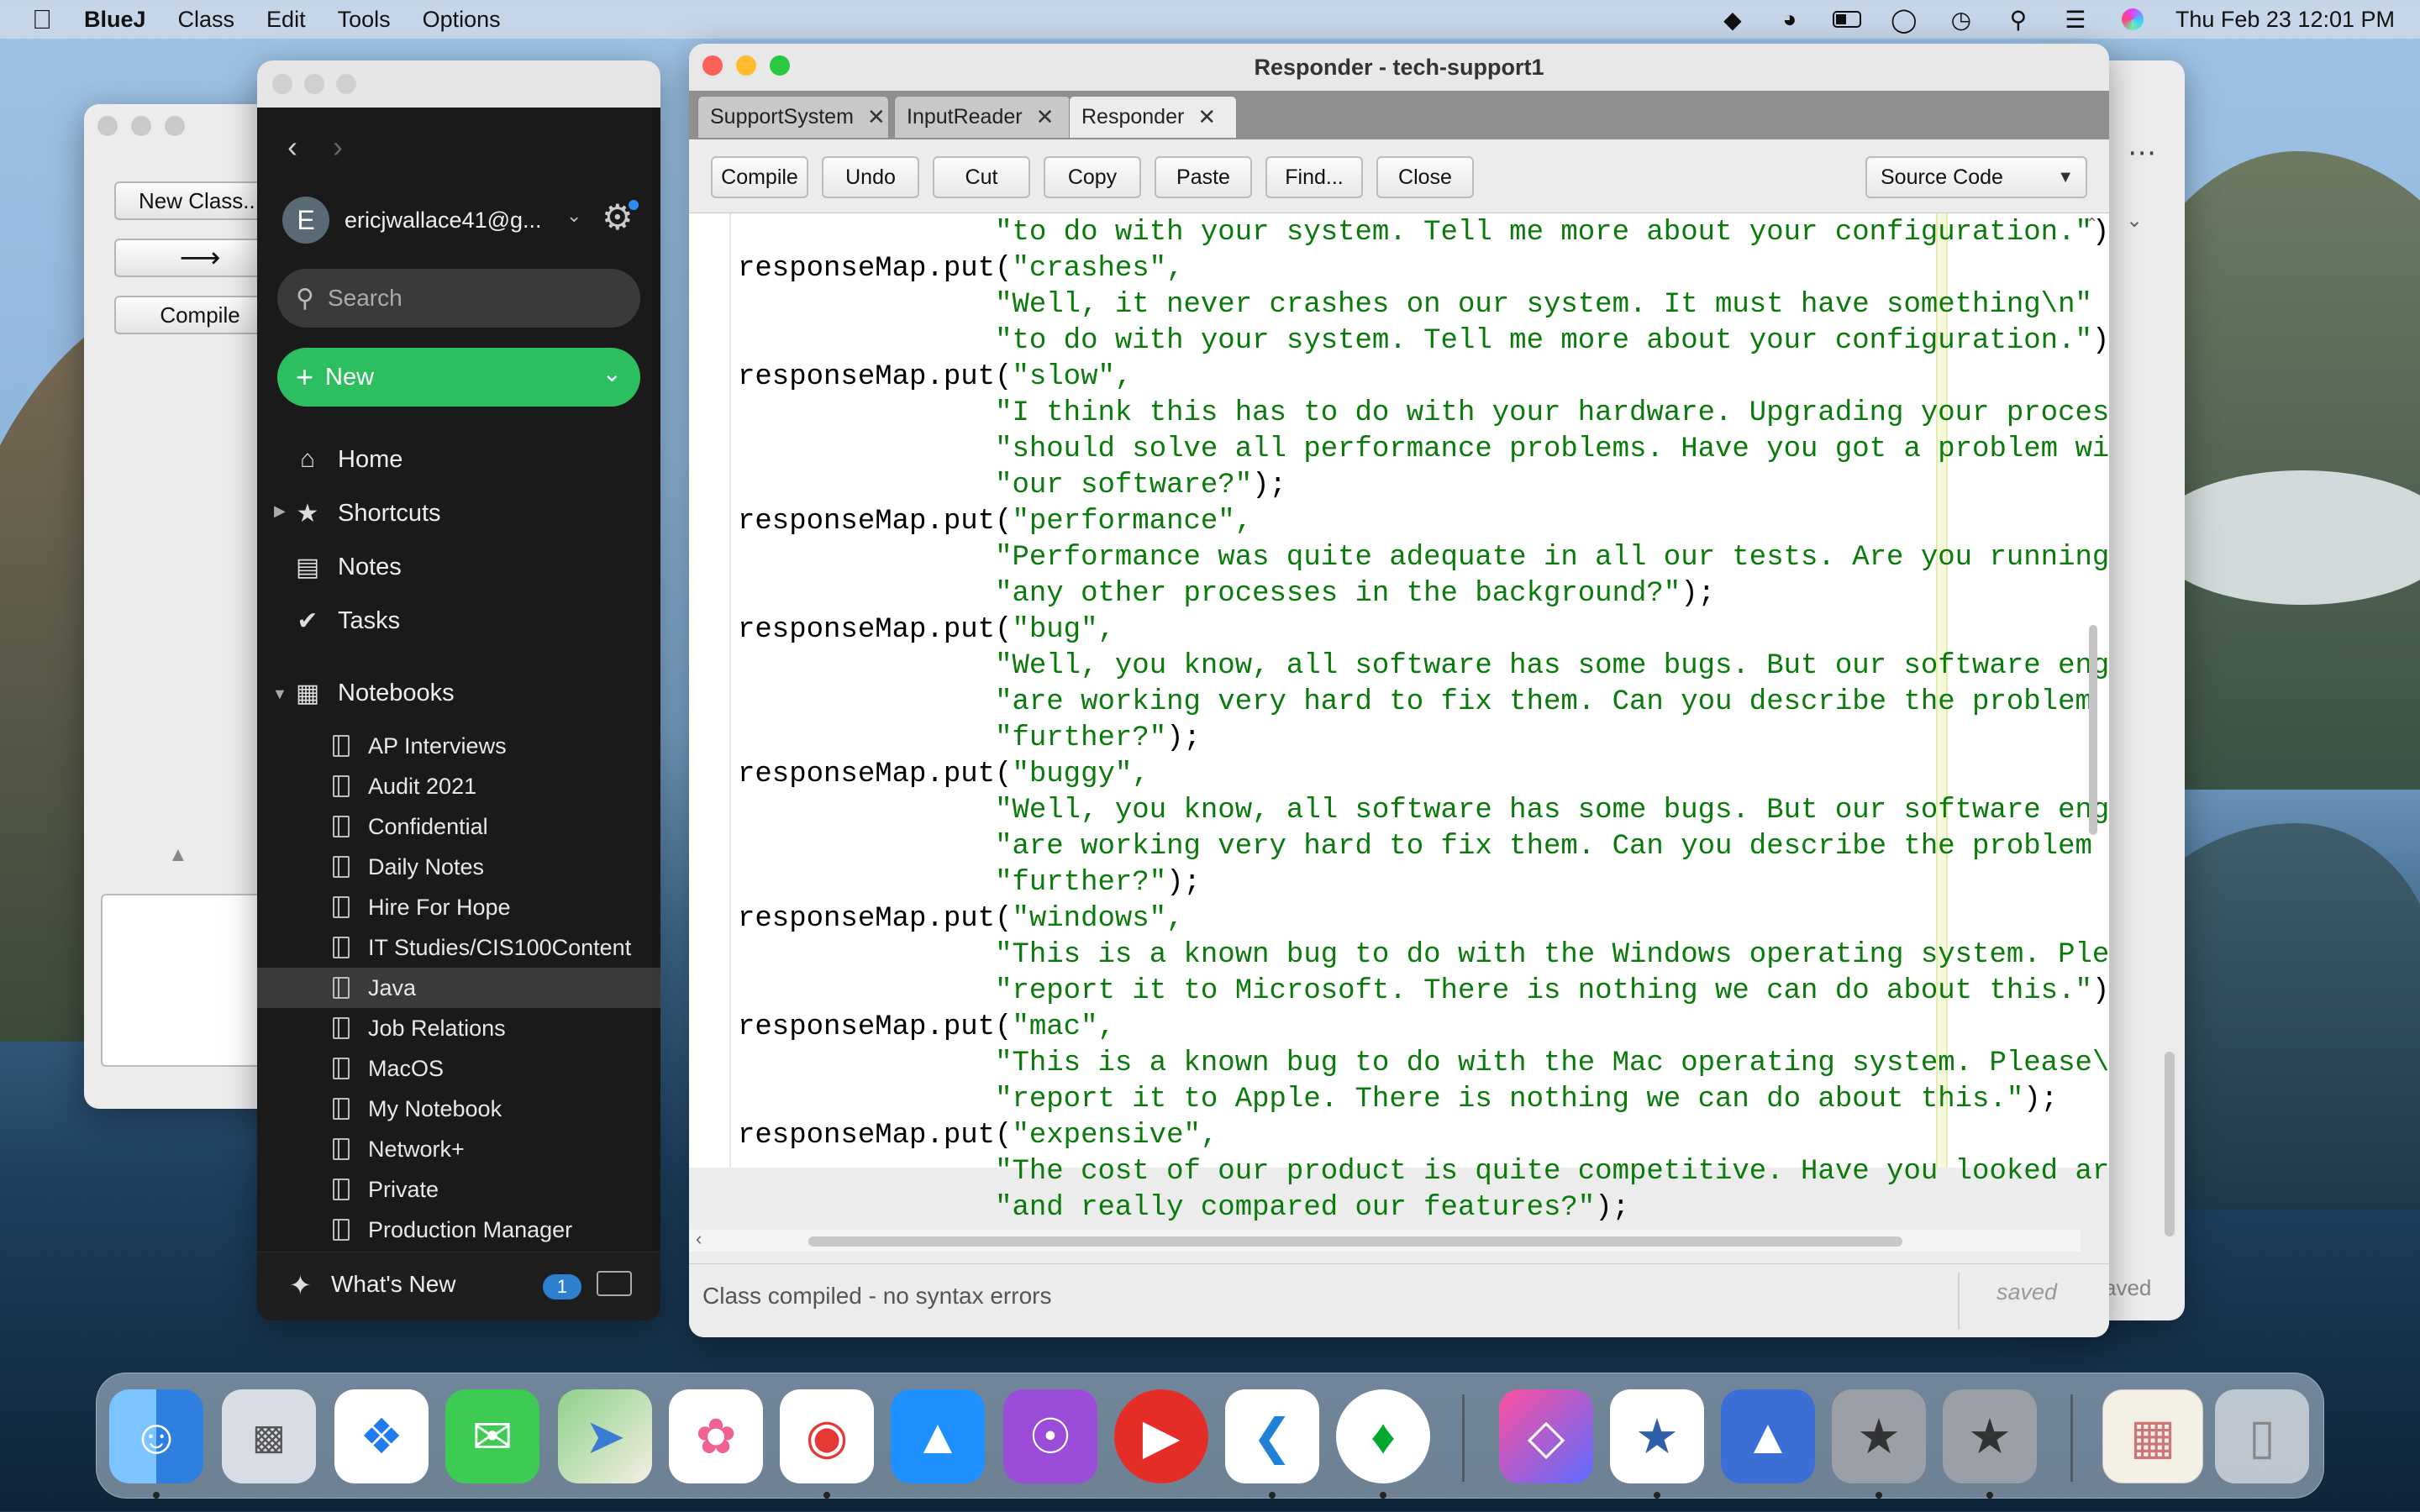  What do you see at coordinates (392, 987) in the screenshot?
I see `notebook-label: Java` at bounding box center [392, 987].